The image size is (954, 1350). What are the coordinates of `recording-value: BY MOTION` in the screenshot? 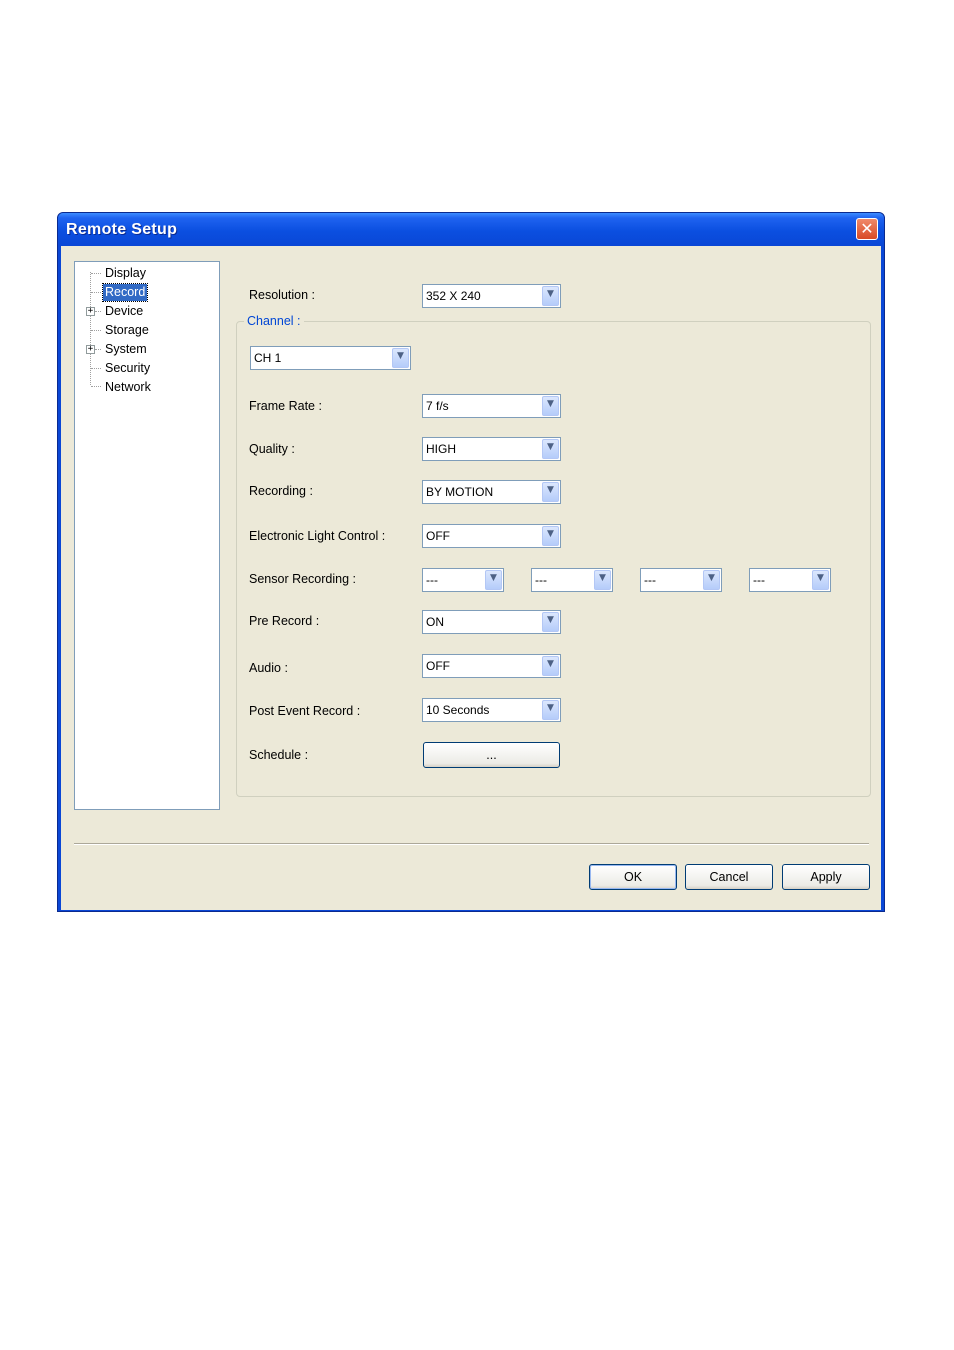 It's located at (460, 492).